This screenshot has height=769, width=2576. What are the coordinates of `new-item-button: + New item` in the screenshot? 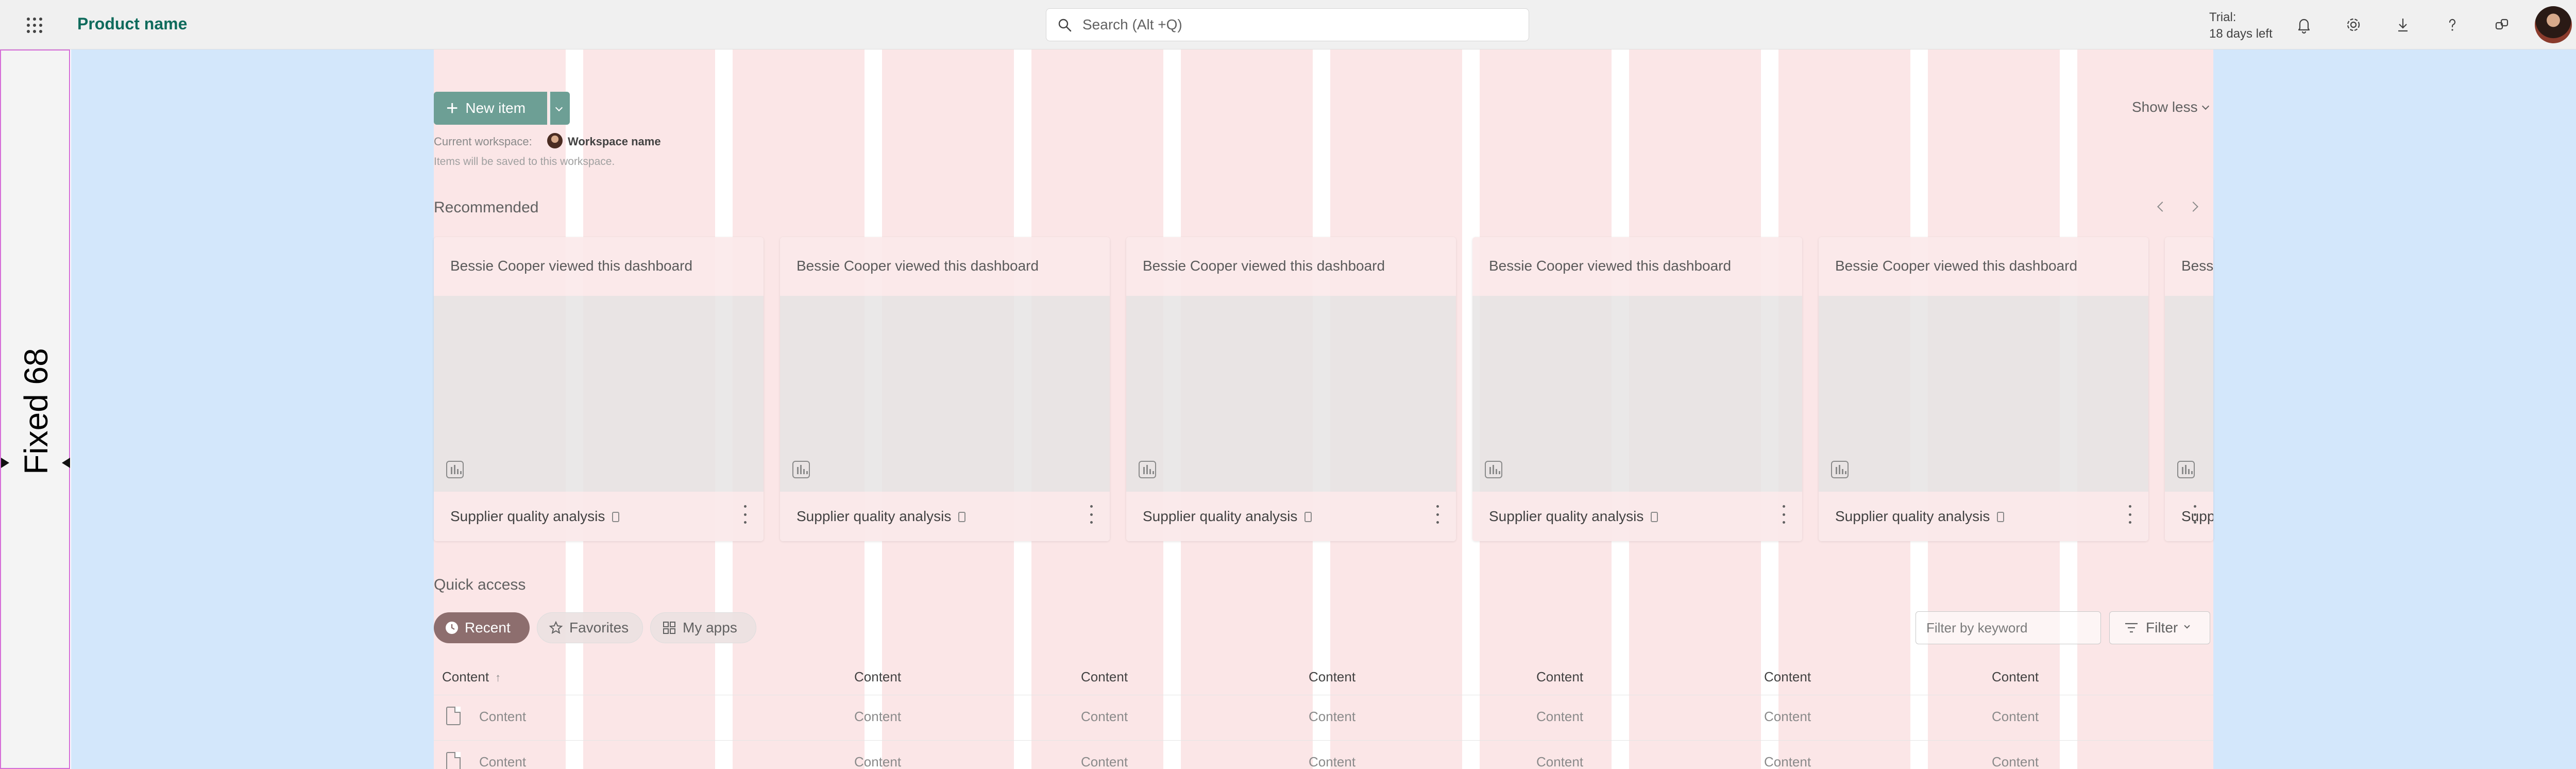 It's located at (490, 108).